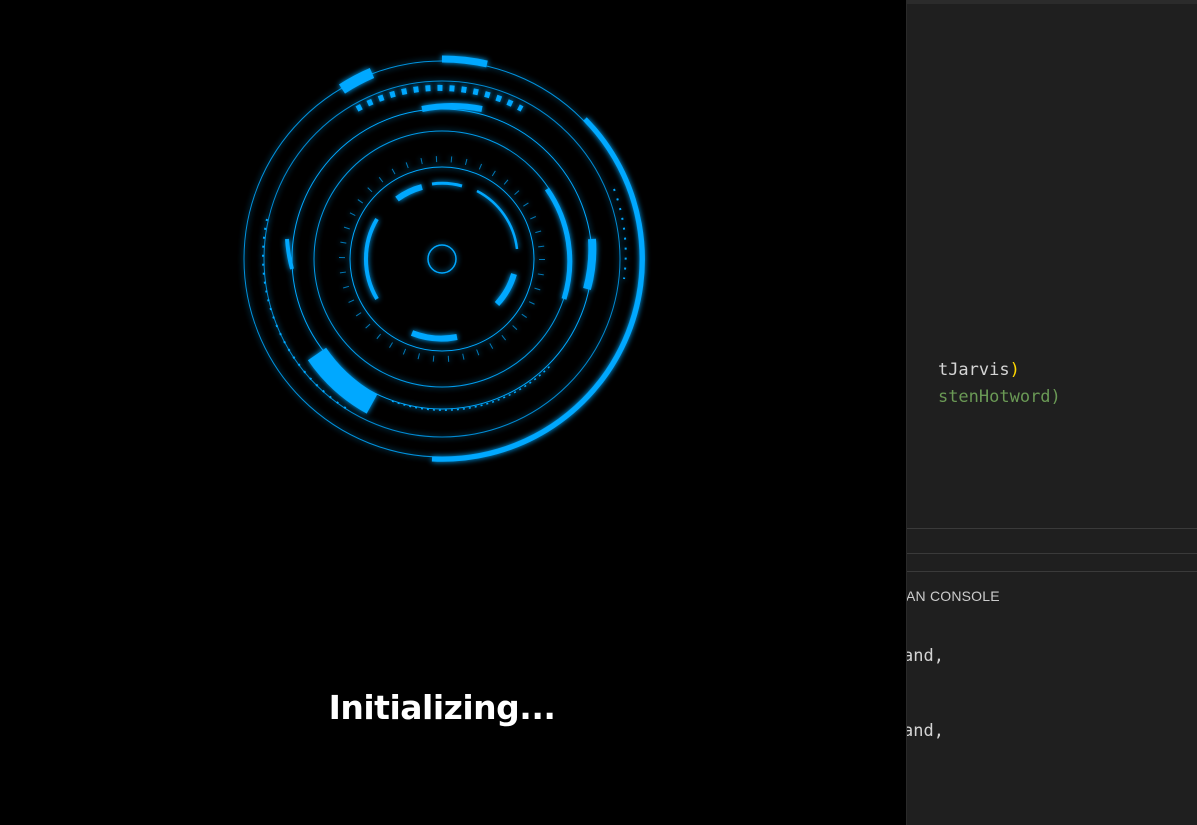  I want to click on tick-ring, so click(442, 259).